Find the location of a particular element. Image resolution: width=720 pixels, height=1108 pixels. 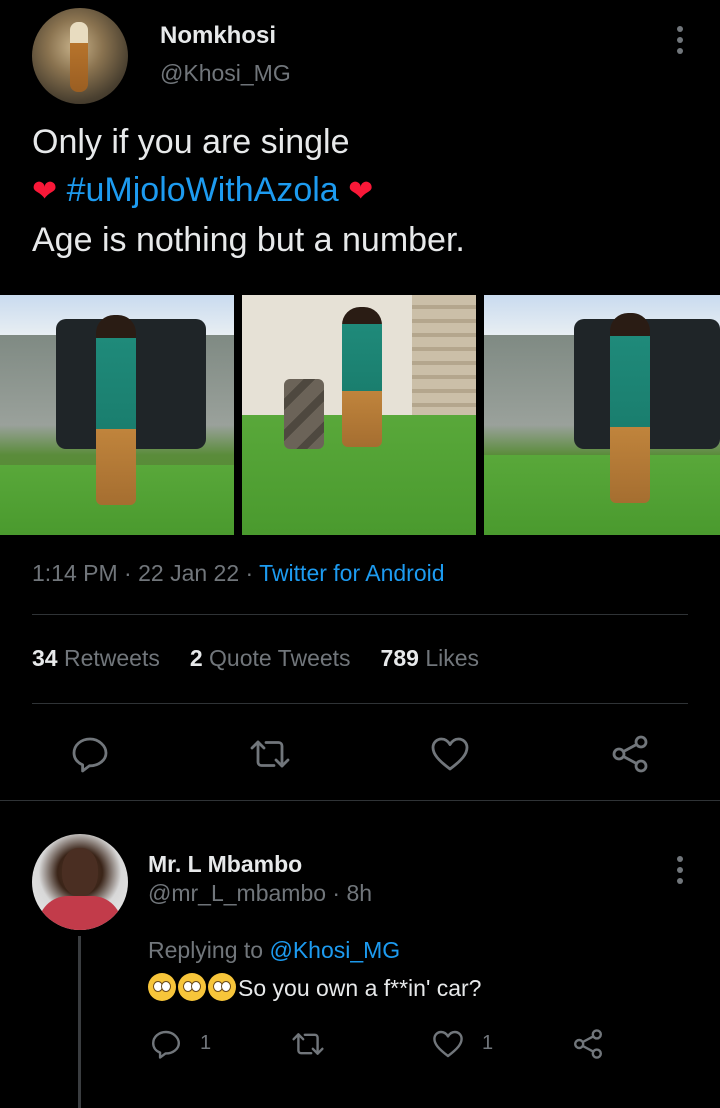

likes-stat: 789 Likes is located at coordinates (430, 658).